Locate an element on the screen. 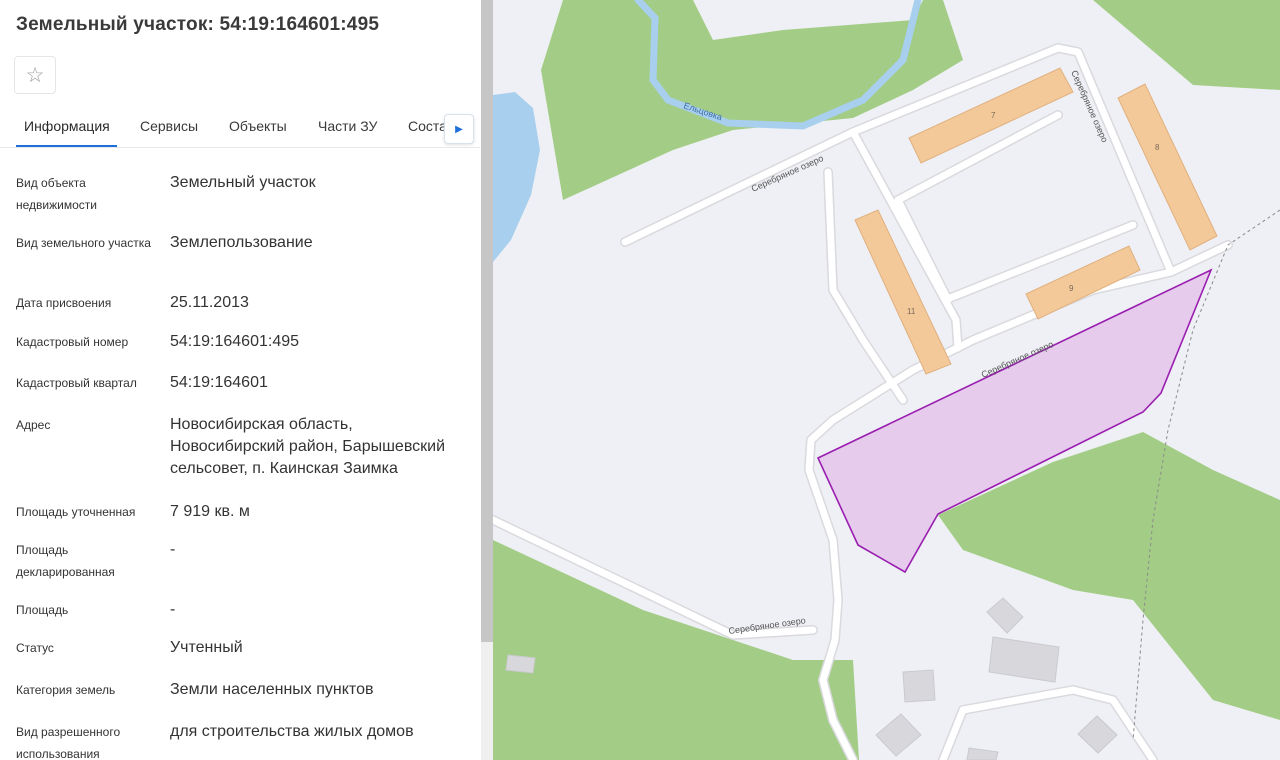 The image size is (1280, 760). field-label: Площадь уточненная is located at coordinates (76, 512).